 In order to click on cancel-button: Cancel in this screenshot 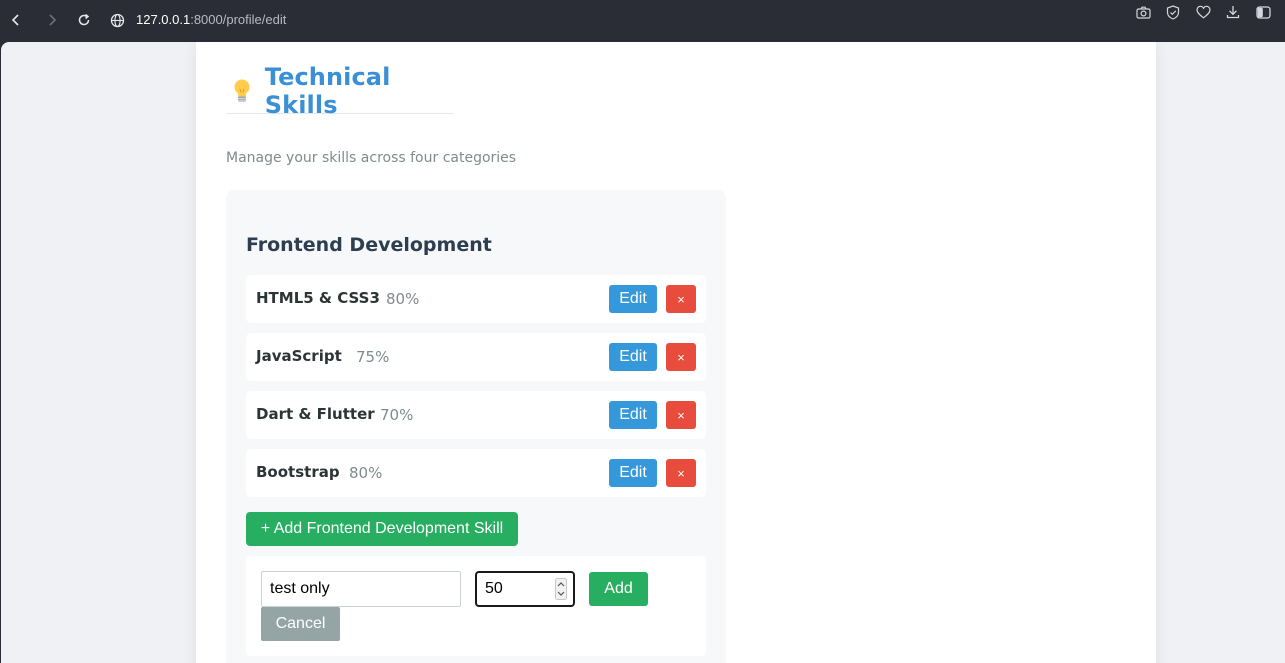, I will do `click(300, 624)`.